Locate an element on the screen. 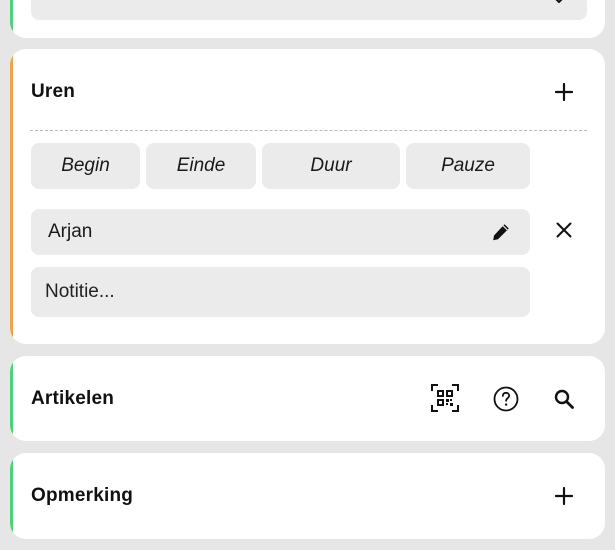 Image resolution: width=615 pixels, height=550 pixels. divider is located at coordinates (308, 130).